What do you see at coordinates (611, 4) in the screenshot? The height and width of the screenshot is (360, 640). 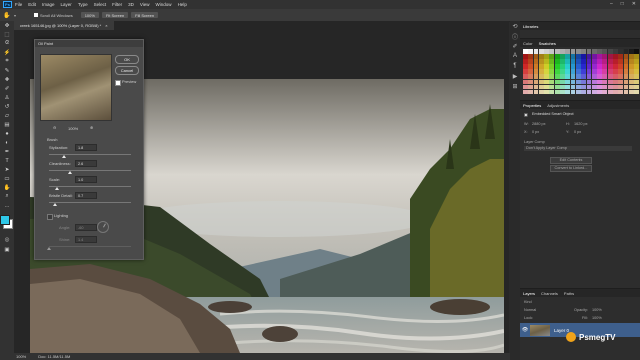 I see `minimize-button: –` at bounding box center [611, 4].